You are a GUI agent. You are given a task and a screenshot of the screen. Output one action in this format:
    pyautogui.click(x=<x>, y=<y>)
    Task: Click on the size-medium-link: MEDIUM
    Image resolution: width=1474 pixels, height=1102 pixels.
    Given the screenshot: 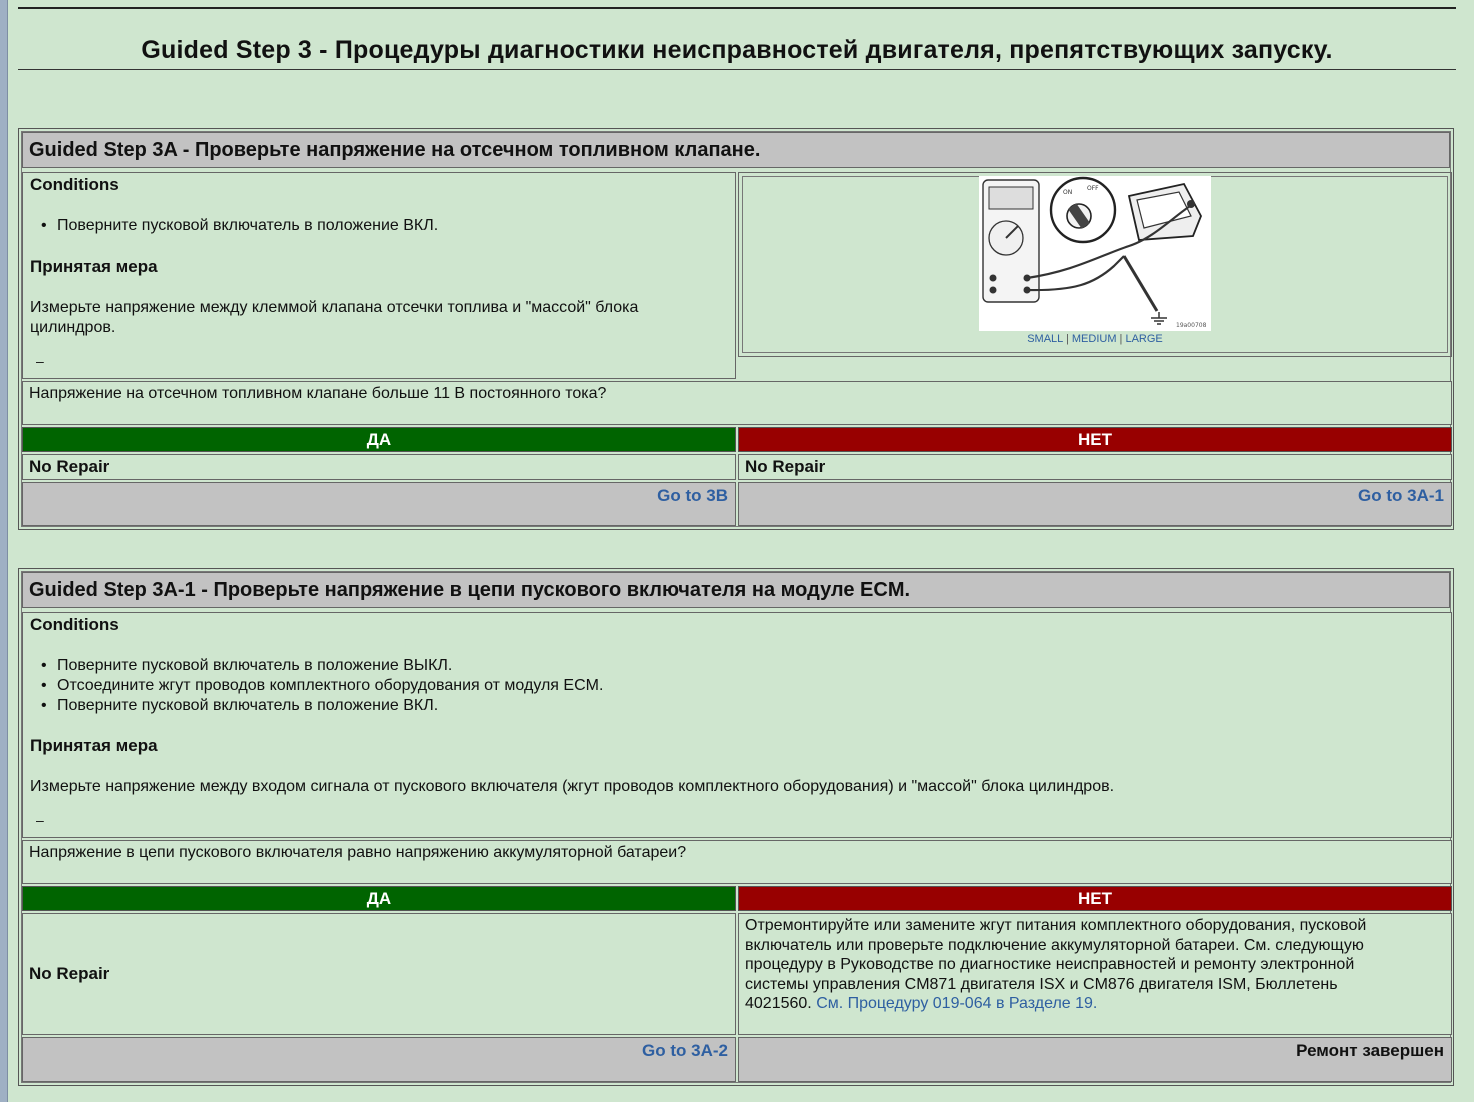 What is the action you would take?
    pyautogui.click(x=1094, y=339)
    